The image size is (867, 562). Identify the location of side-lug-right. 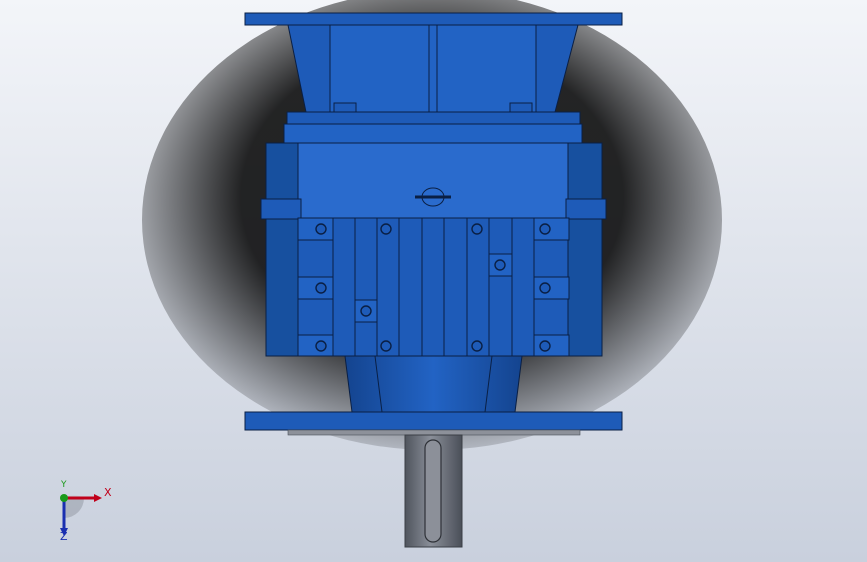
(586, 209).